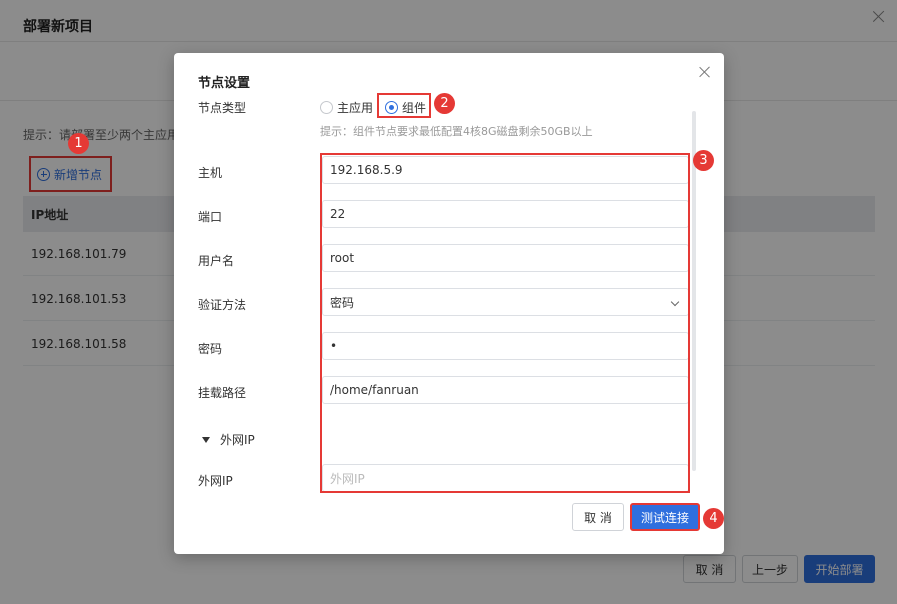  Describe the element at coordinates (215, 481) in the screenshot. I see `public-ip-label: 外网IP` at that location.